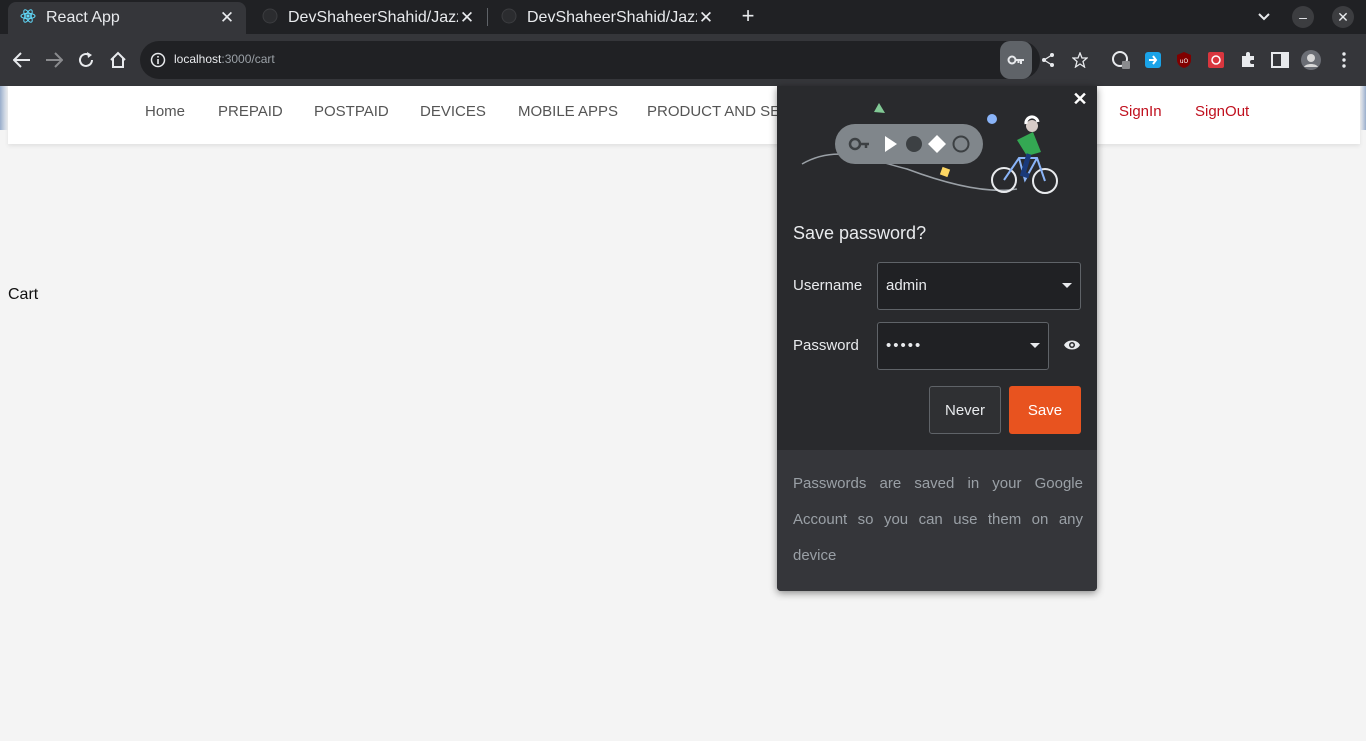 This screenshot has width=1366, height=741. What do you see at coordinates (963, 346) in the screenshot?
I see `password-field: •••••` at bounding box center [963, 346].